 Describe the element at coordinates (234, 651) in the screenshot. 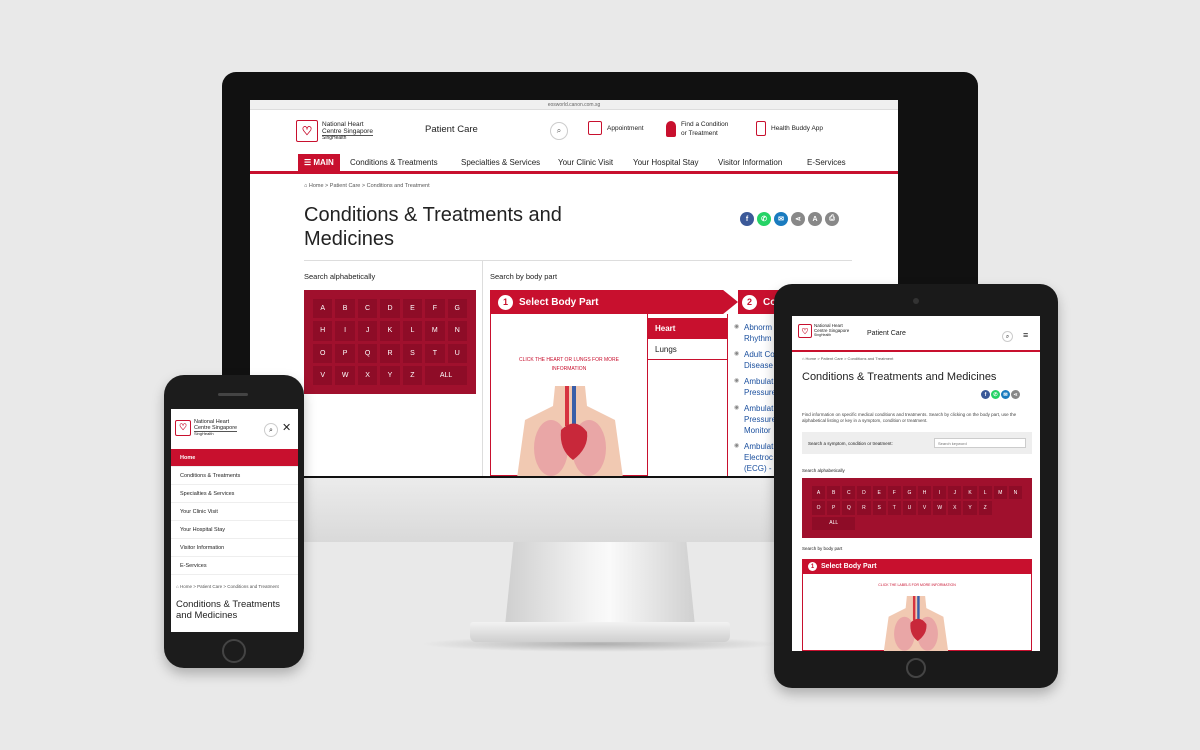

I see `iphone-home-button` at that location.